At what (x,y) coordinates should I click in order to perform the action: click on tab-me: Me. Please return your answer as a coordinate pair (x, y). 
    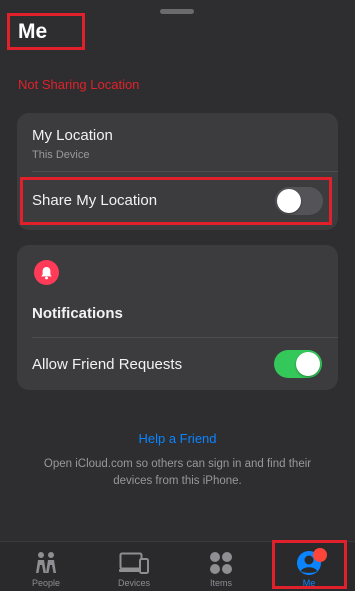
    Looking at the image, I should click on (309, 566).